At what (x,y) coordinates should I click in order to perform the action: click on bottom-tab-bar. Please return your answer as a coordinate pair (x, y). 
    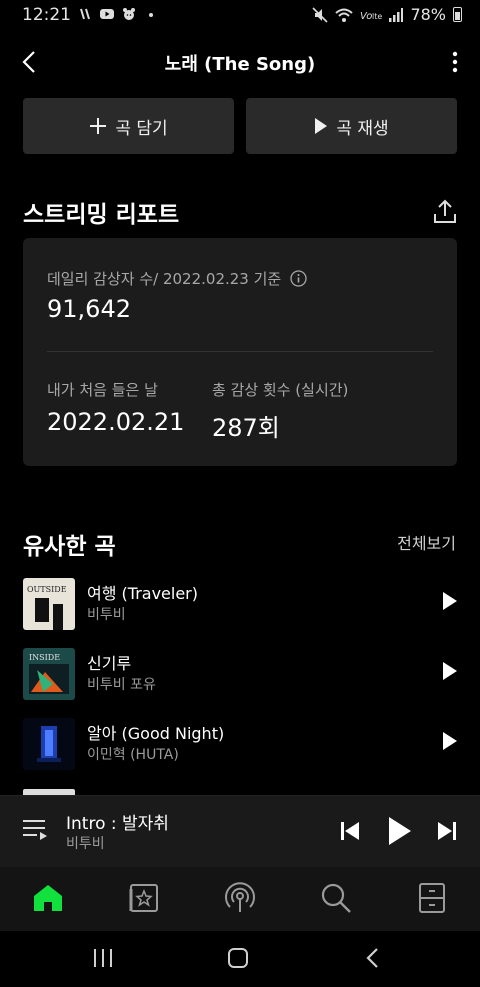
    Looking at the image, I should click on (240, 899).